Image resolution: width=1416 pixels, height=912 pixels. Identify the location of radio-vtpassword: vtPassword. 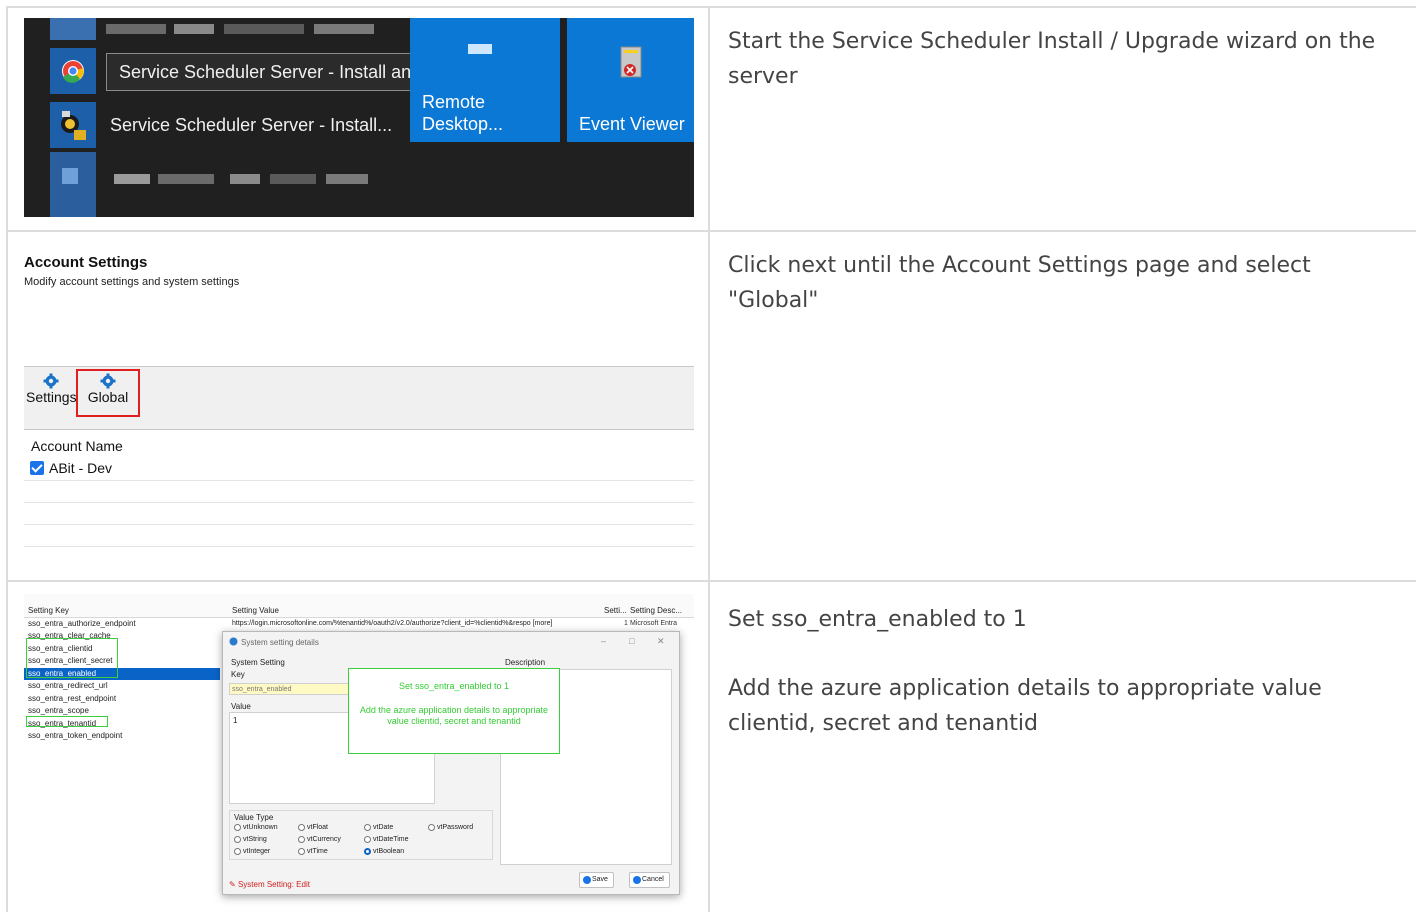
(450, 827).